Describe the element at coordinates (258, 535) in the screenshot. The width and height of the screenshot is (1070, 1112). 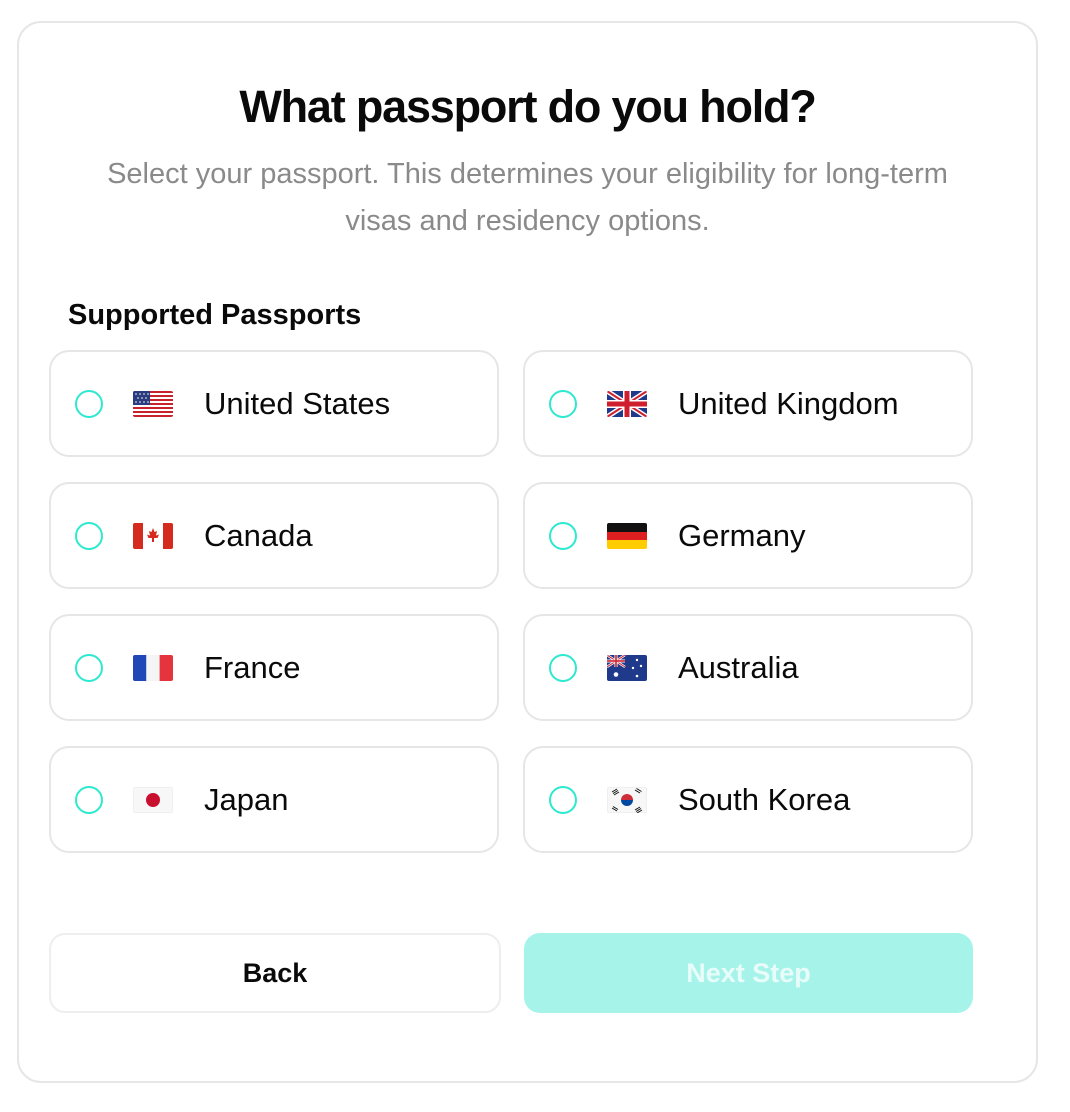
I see `country-name: Canada` at that location.